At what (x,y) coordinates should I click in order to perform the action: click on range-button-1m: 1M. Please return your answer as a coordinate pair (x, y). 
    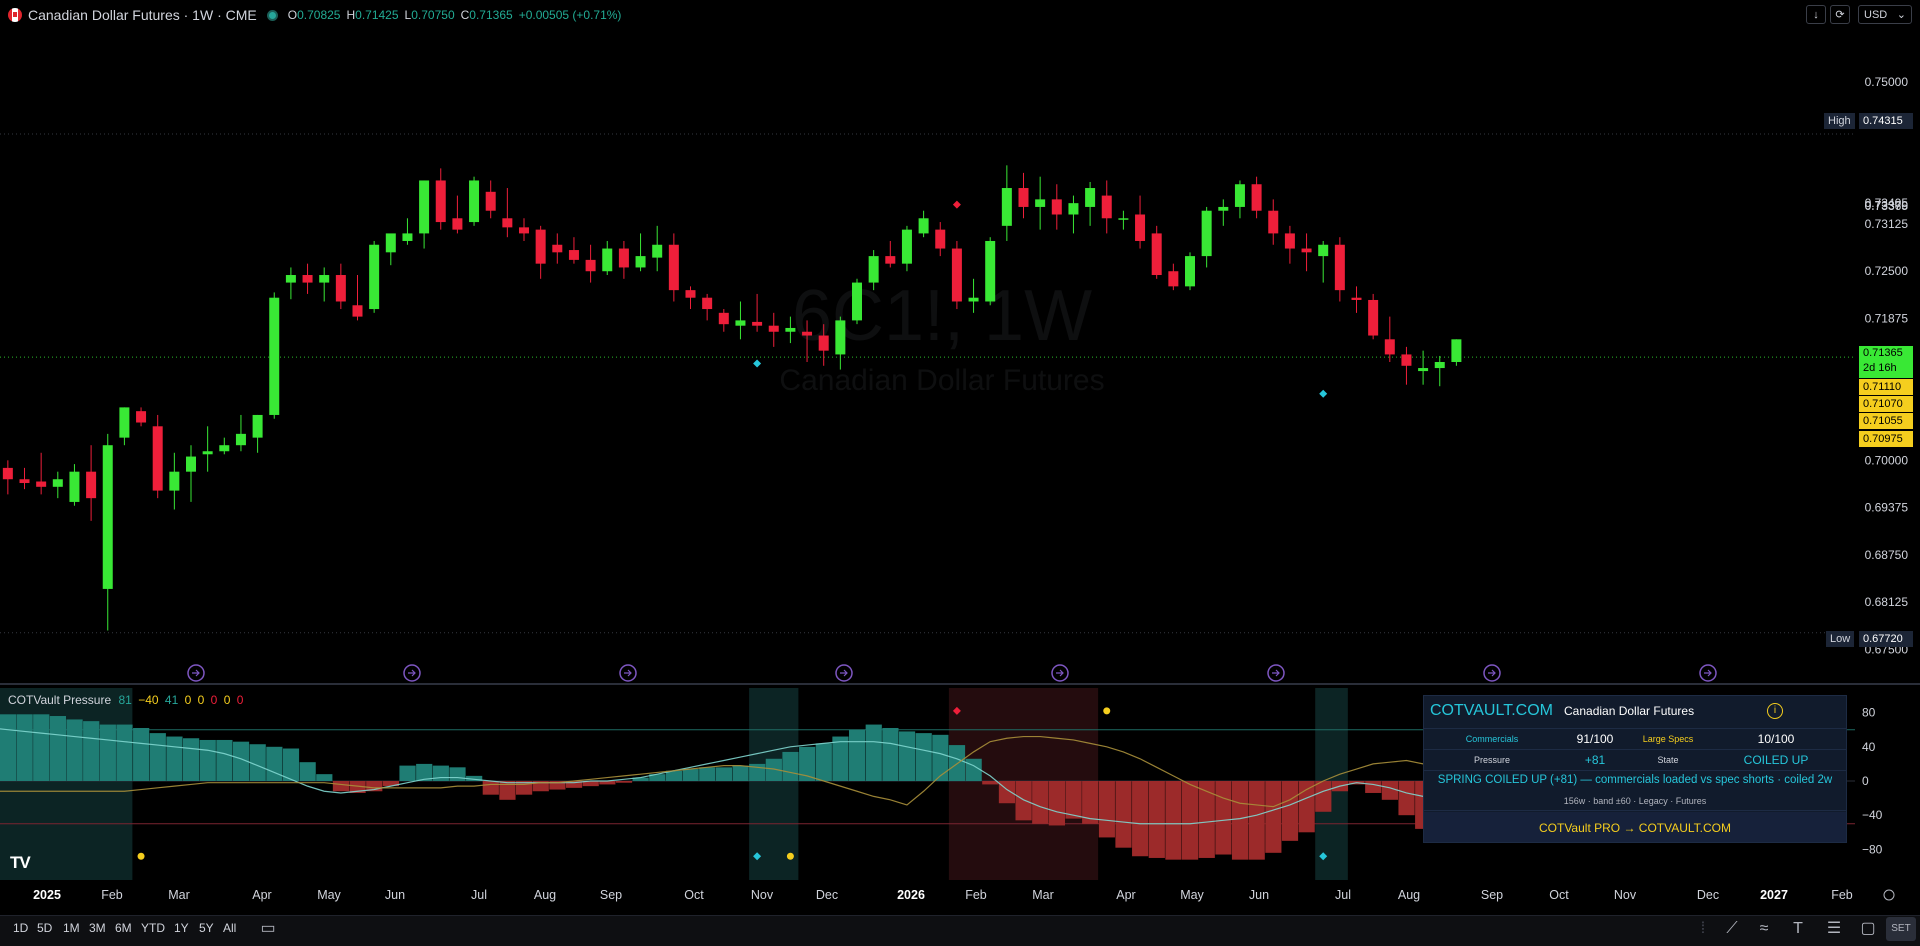
    Looking at the image, I should click on (71, 928).